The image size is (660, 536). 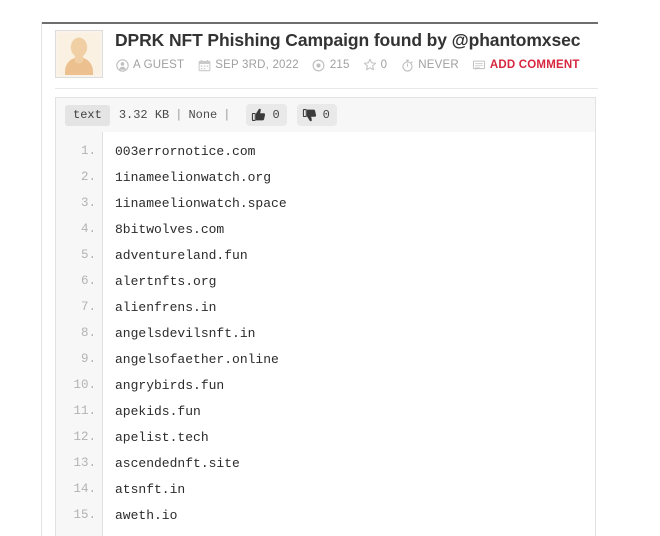 What do you see at coordinates (325, 229) in the screenshot?
I see `code-line: 4. 8bitwolves.com` at bounding box center [325, 229].